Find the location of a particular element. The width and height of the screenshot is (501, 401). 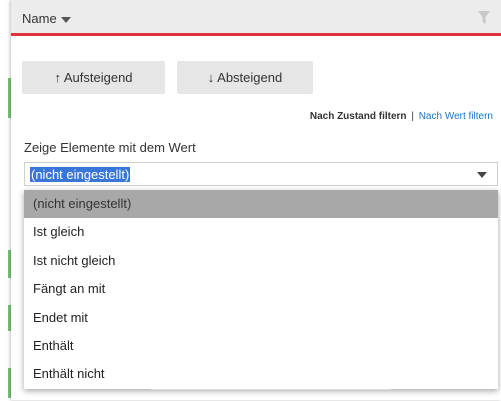

column-name-label: Name is located at coordinates (39, 18).